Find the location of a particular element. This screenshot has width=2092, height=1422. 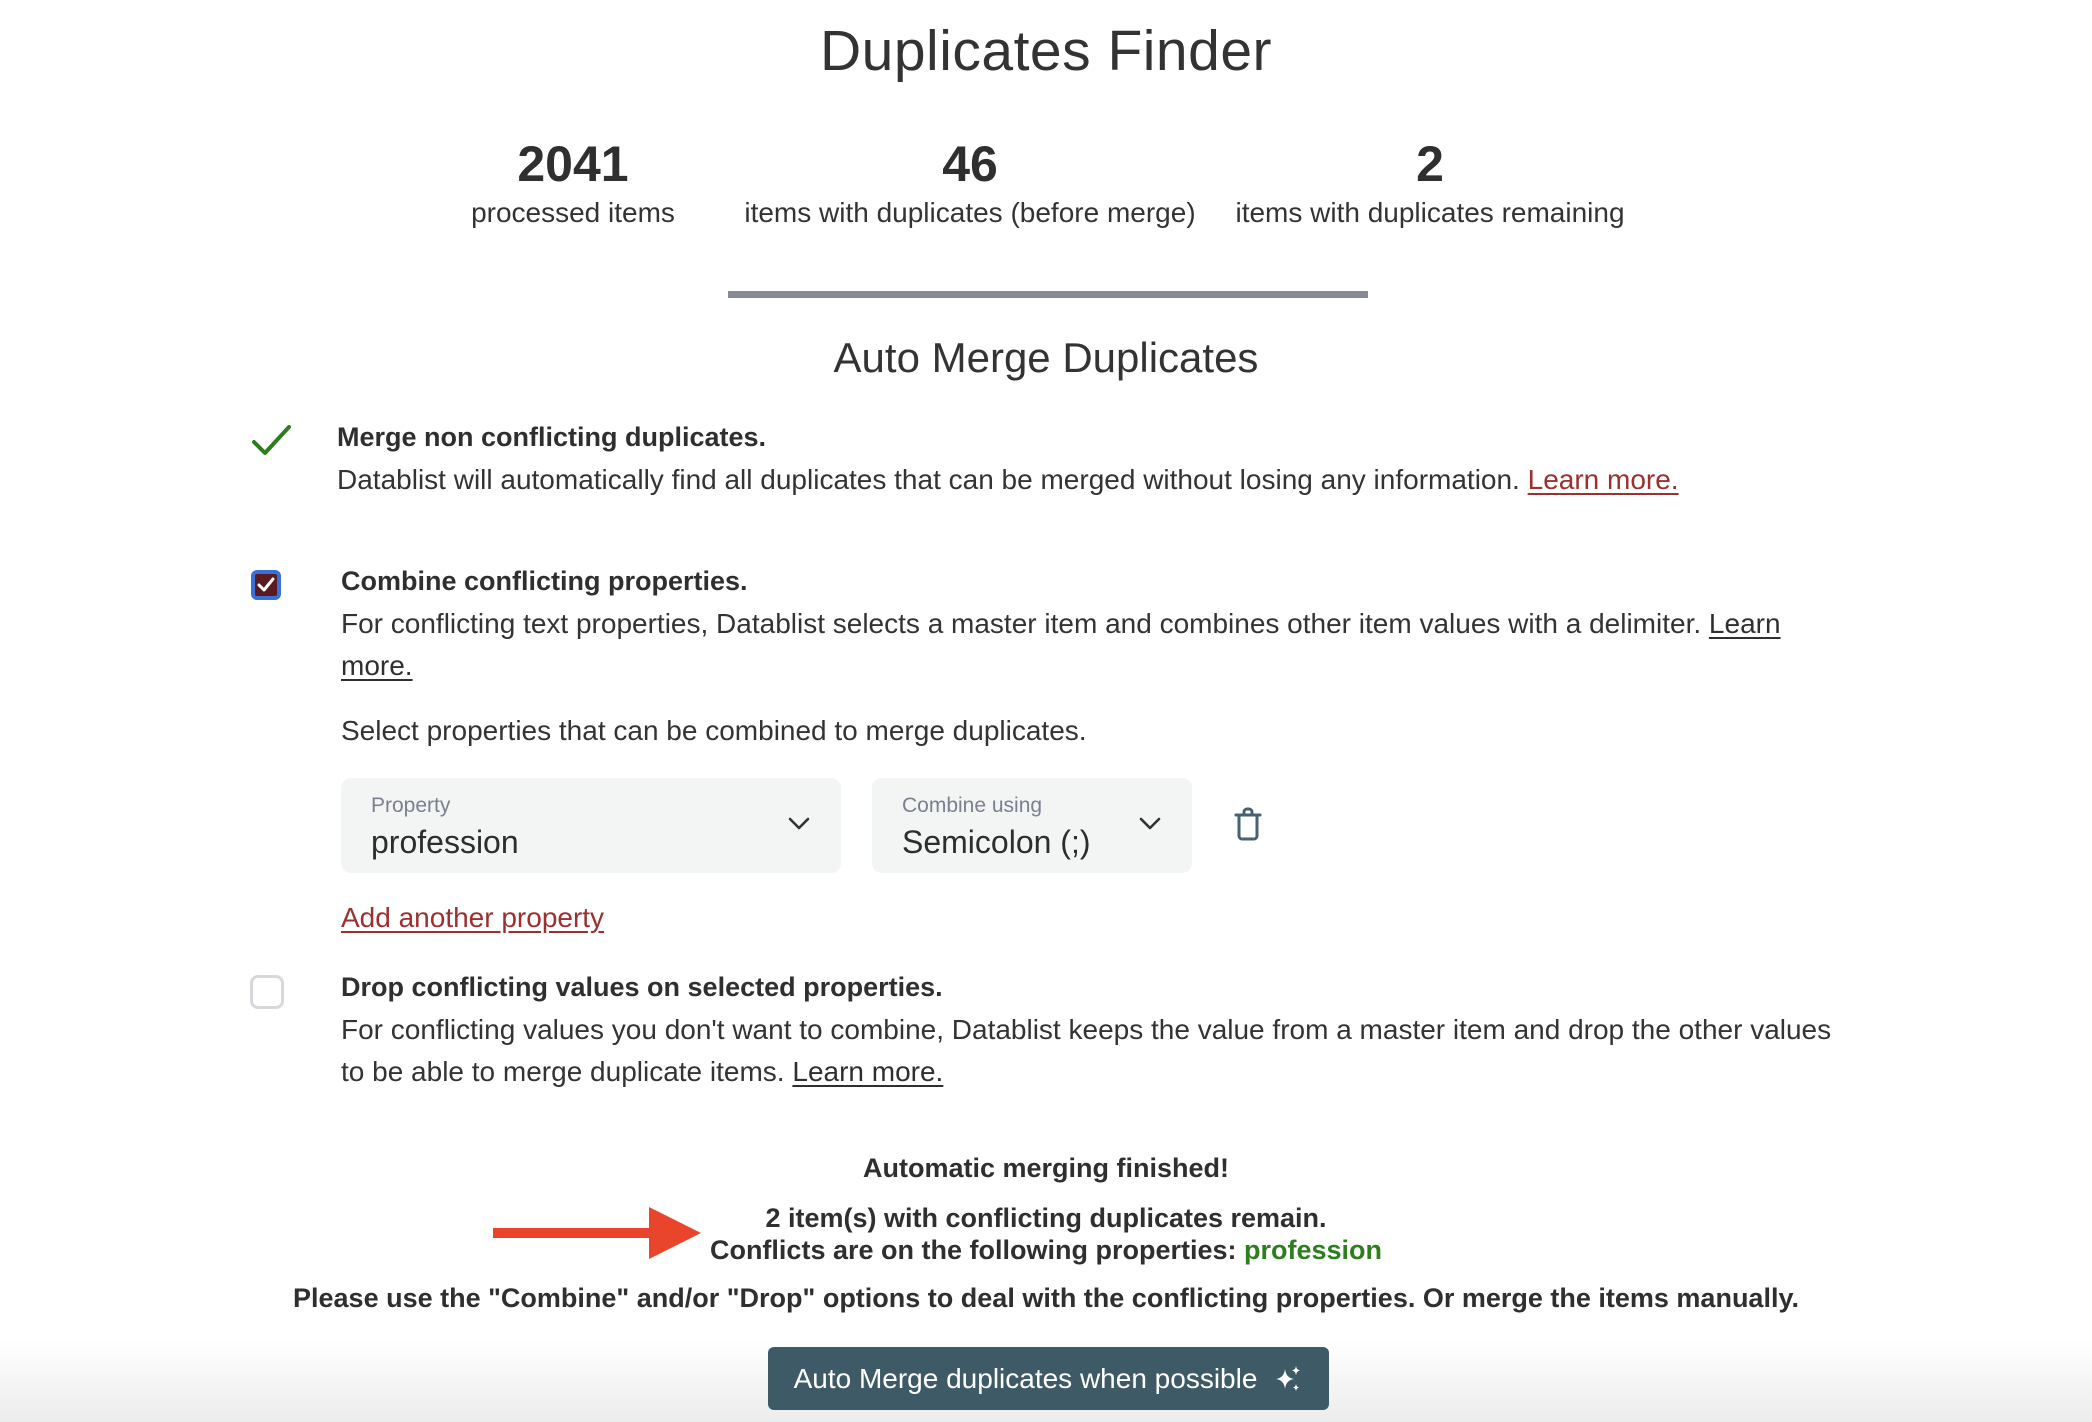

stat-value: 2 is located at coordinates (1430, 164).